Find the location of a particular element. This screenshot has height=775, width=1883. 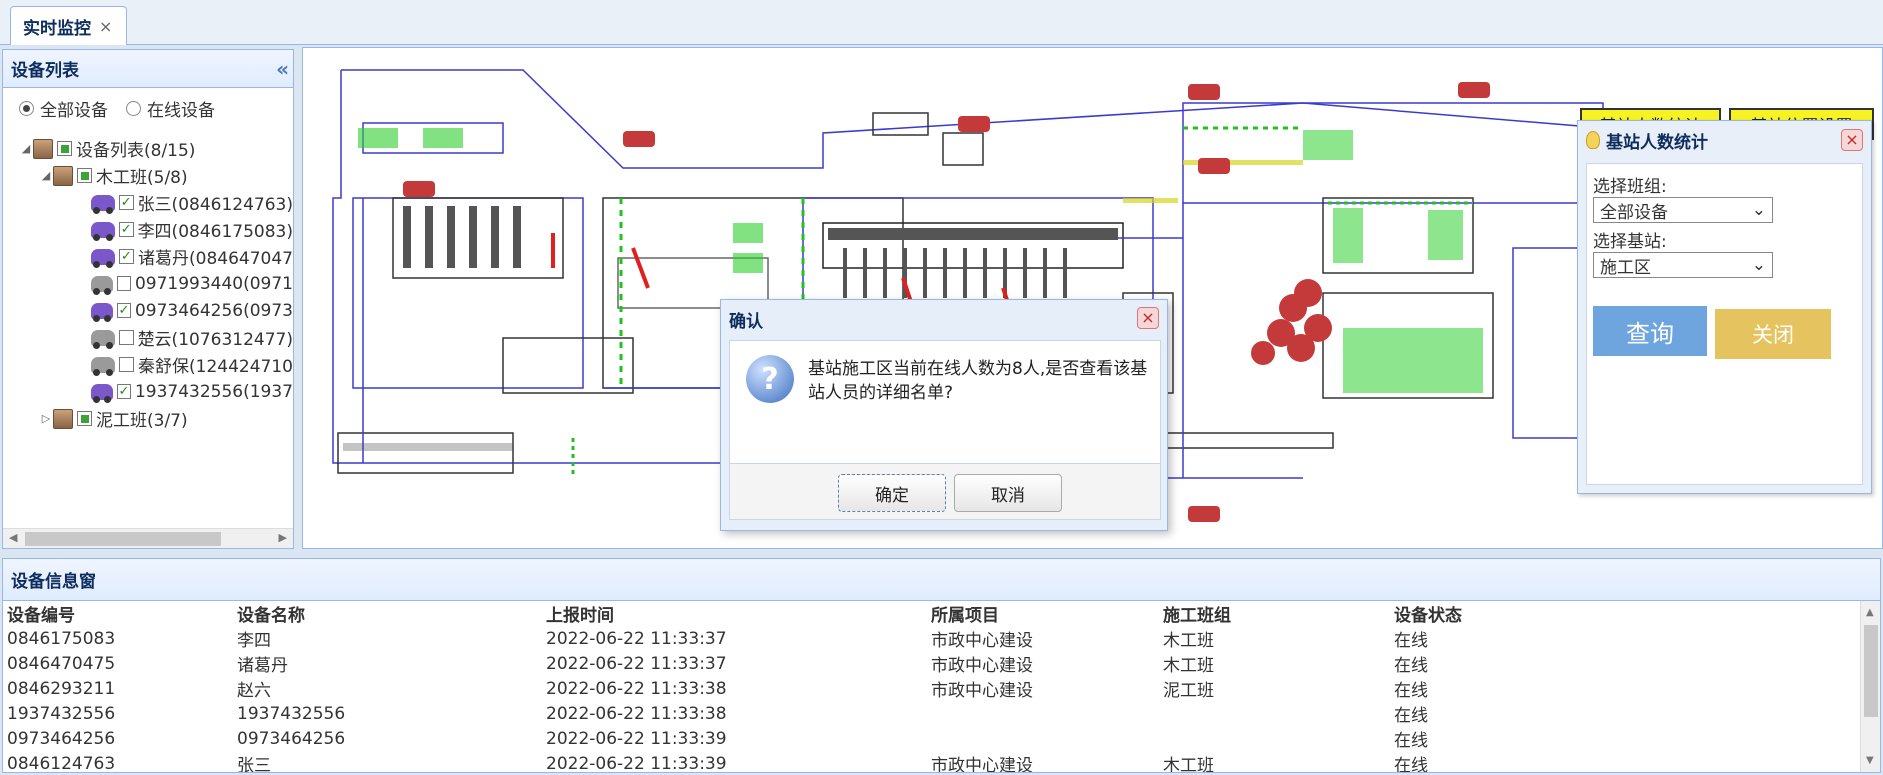

group-select: 全部设备 ⌄ is located at coordinates (1683, 210).